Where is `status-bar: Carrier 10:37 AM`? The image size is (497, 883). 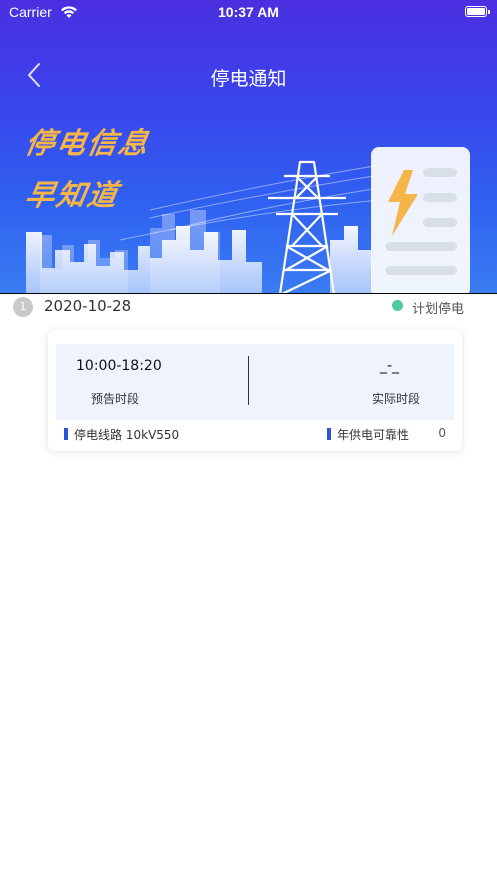 status-bar: Carrier 10:37 AM is located at coordinates (248, 13).